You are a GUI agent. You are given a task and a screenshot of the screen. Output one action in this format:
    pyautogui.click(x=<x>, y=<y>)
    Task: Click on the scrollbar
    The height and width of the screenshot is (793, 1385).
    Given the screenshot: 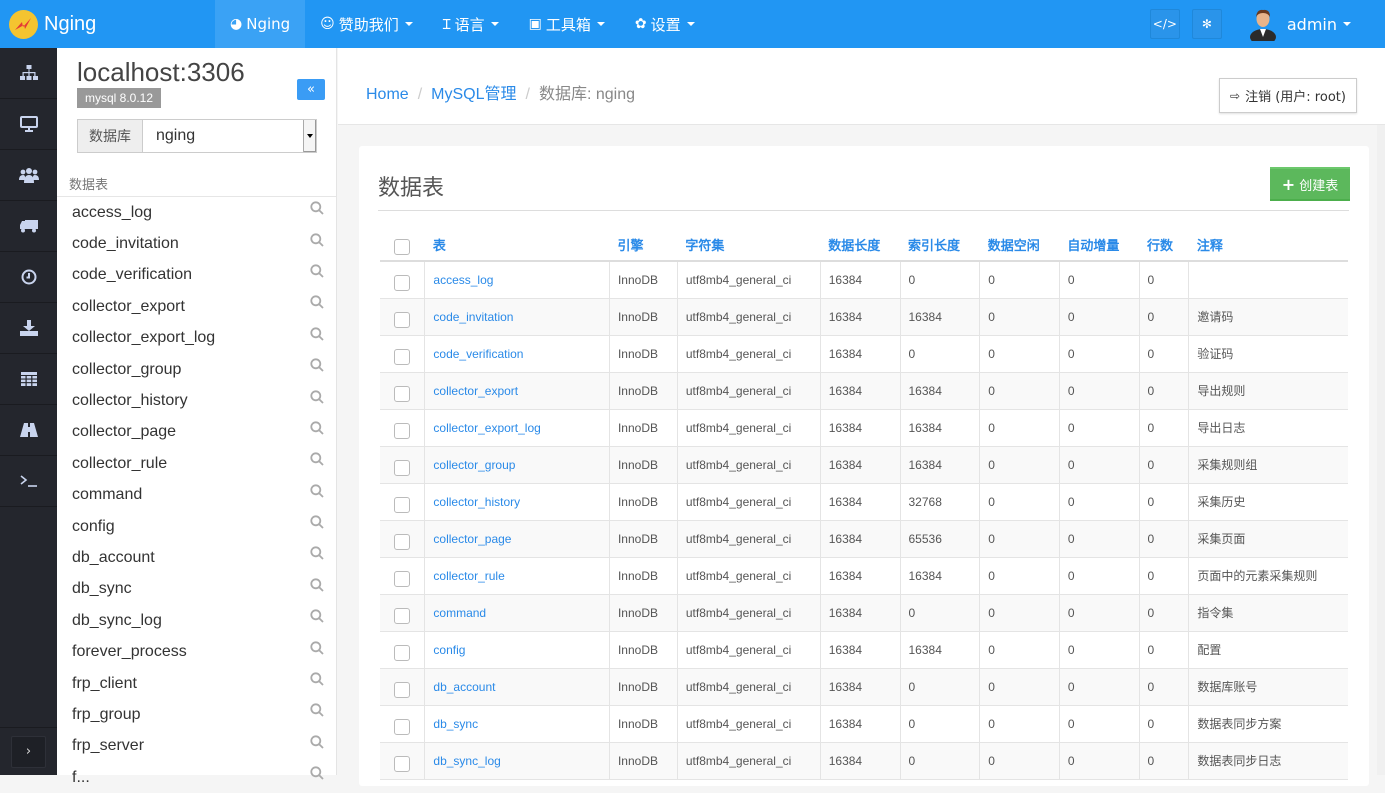 What is the action you would take?
    pyautogui.click(x=1381, y=450)
    